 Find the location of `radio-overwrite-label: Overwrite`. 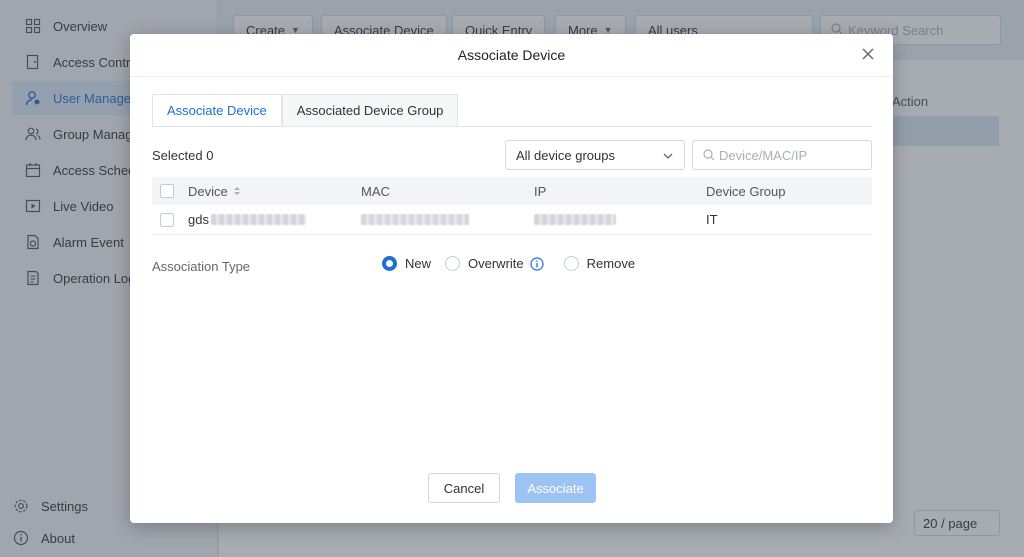

radio-overwrite-label: Overwrite is located at coordinates (496, 263).